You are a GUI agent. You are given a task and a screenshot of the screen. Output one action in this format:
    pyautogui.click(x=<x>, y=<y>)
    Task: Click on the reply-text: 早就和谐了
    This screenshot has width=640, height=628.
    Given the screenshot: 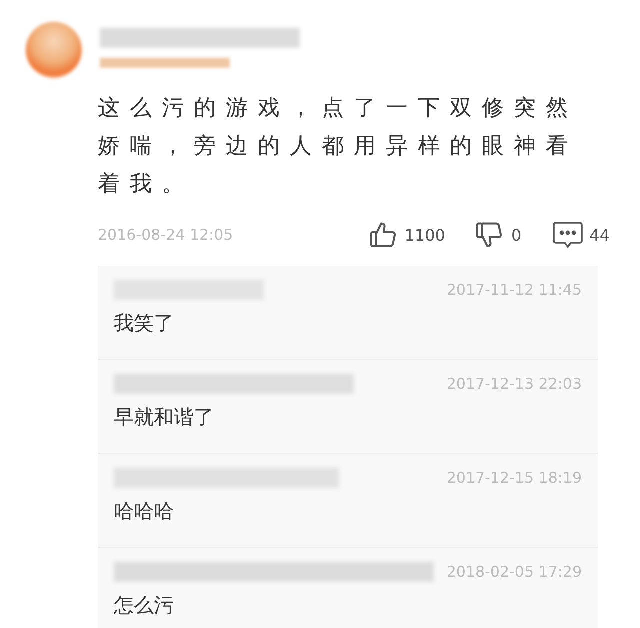 What is the action you would take?
    pyautogui.click(x=164, y=417)
    